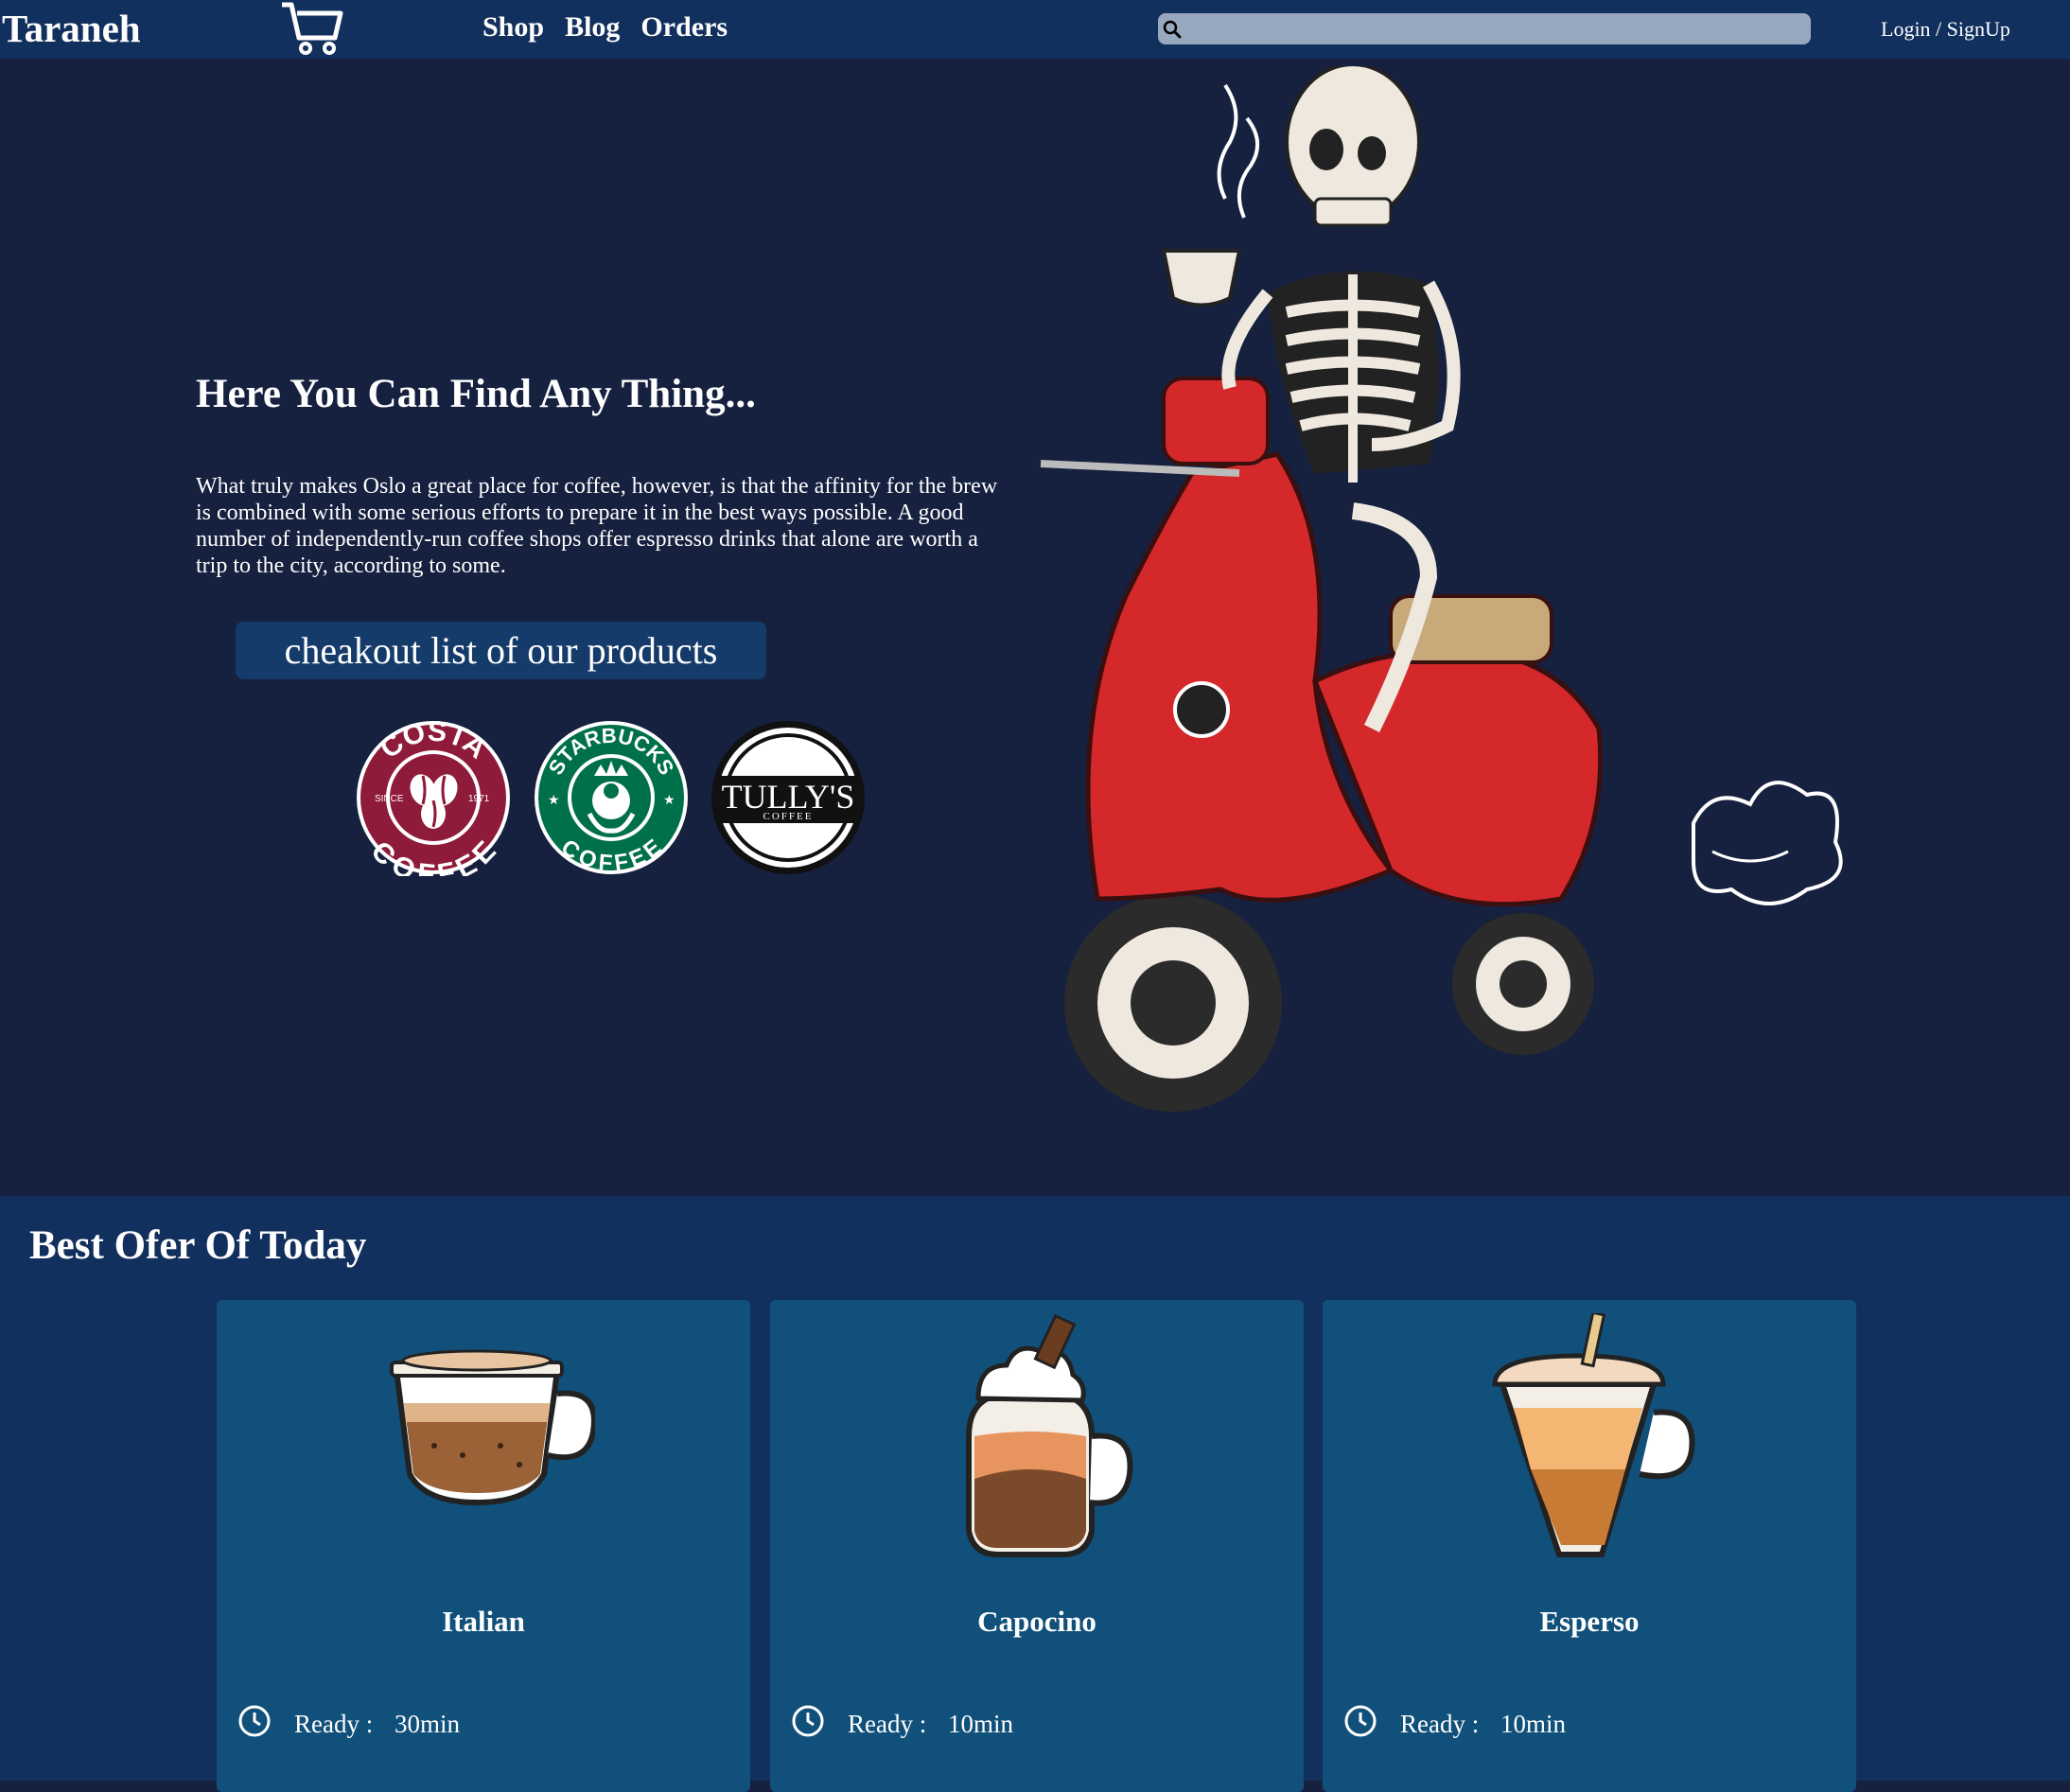  I want to click on nav-blog: Blog, so click(592, 27).